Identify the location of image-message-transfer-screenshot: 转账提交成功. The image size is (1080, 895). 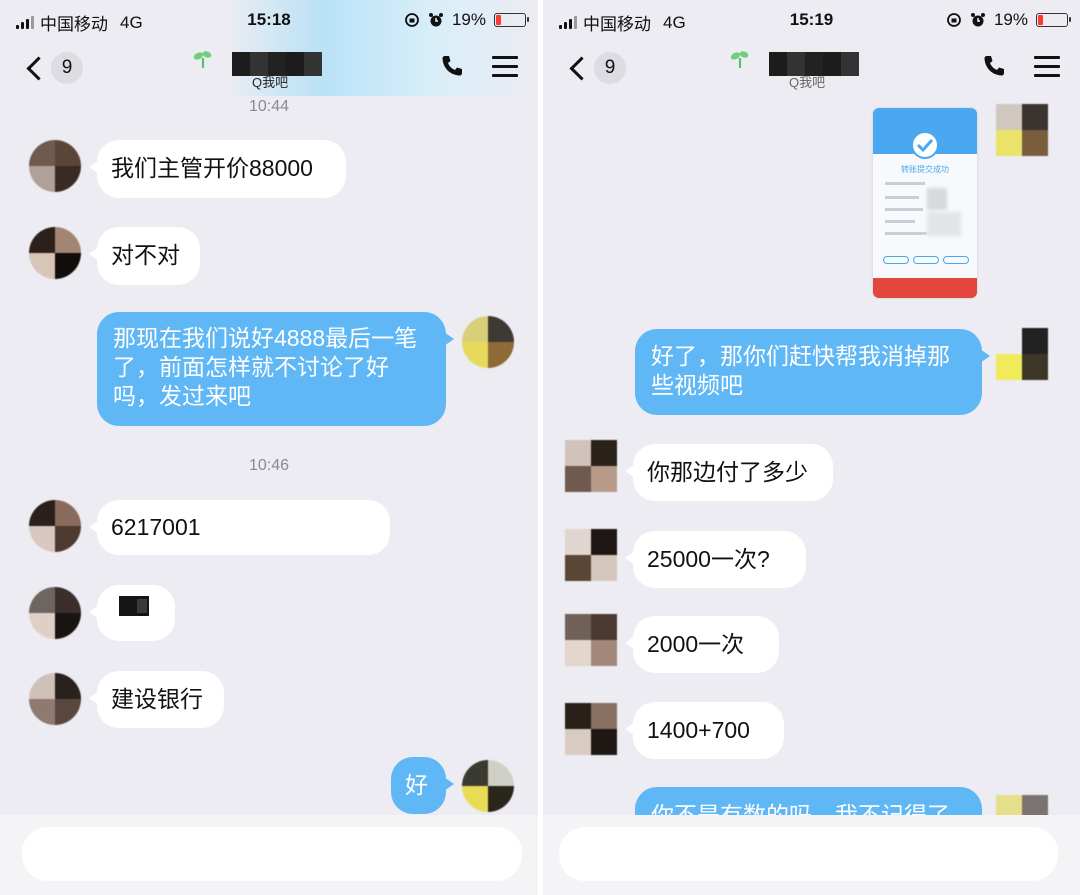
(925, 203).